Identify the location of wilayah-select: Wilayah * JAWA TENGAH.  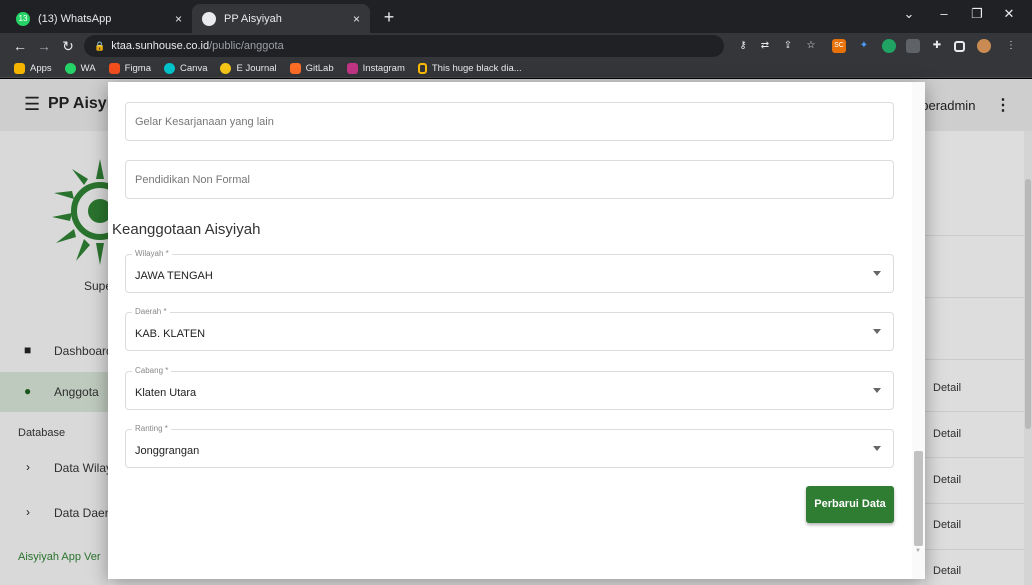
(509, 271).